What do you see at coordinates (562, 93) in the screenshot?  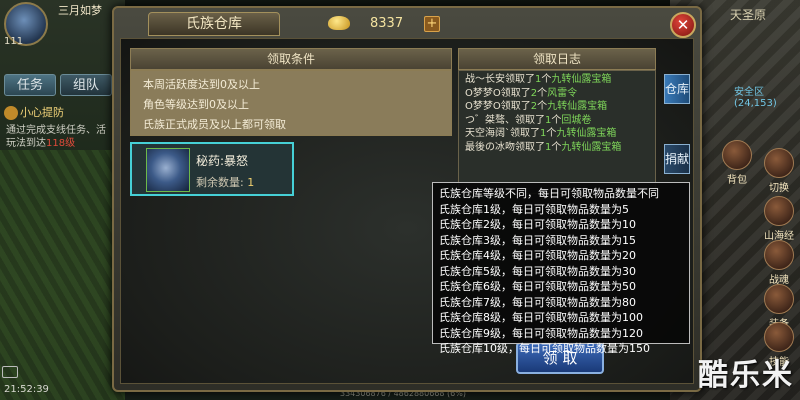 I see `log-item: 风雷令` at bounding box center [562, 93].